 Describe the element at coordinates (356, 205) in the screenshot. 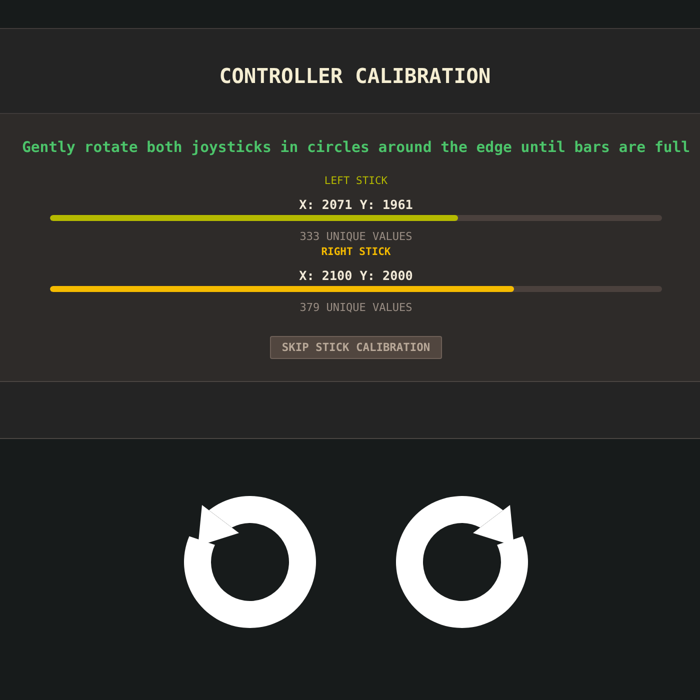

I see `stick-reading: X: 2071 Y: 1961` at that location.